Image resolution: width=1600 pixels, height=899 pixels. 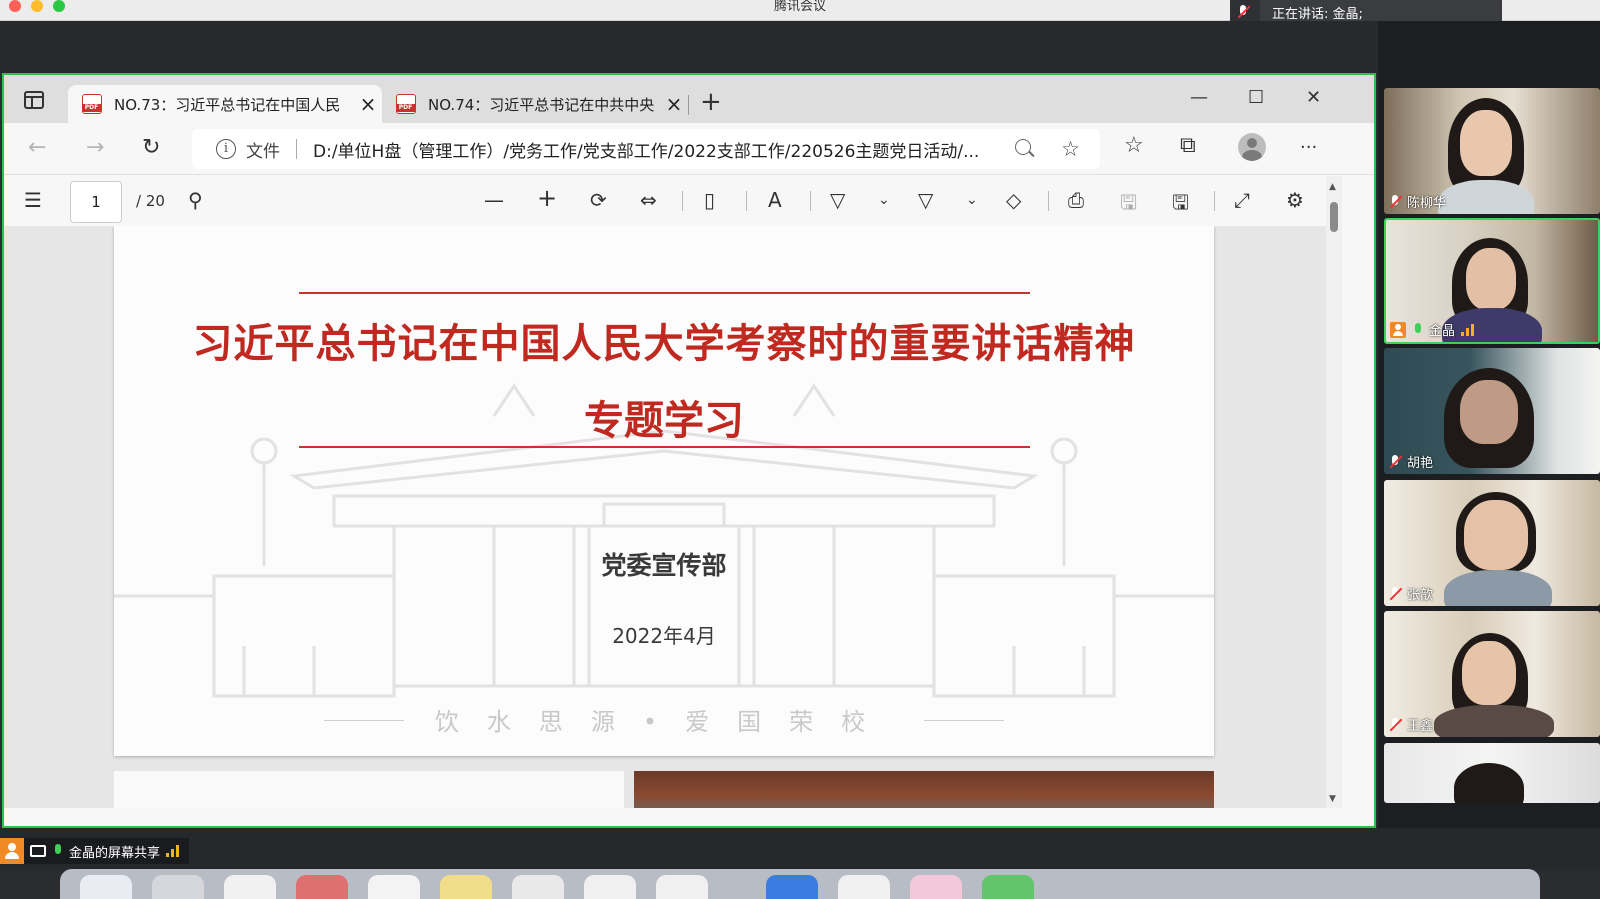 I want to click on more-icon: ···, so click(x=1308, y=147).